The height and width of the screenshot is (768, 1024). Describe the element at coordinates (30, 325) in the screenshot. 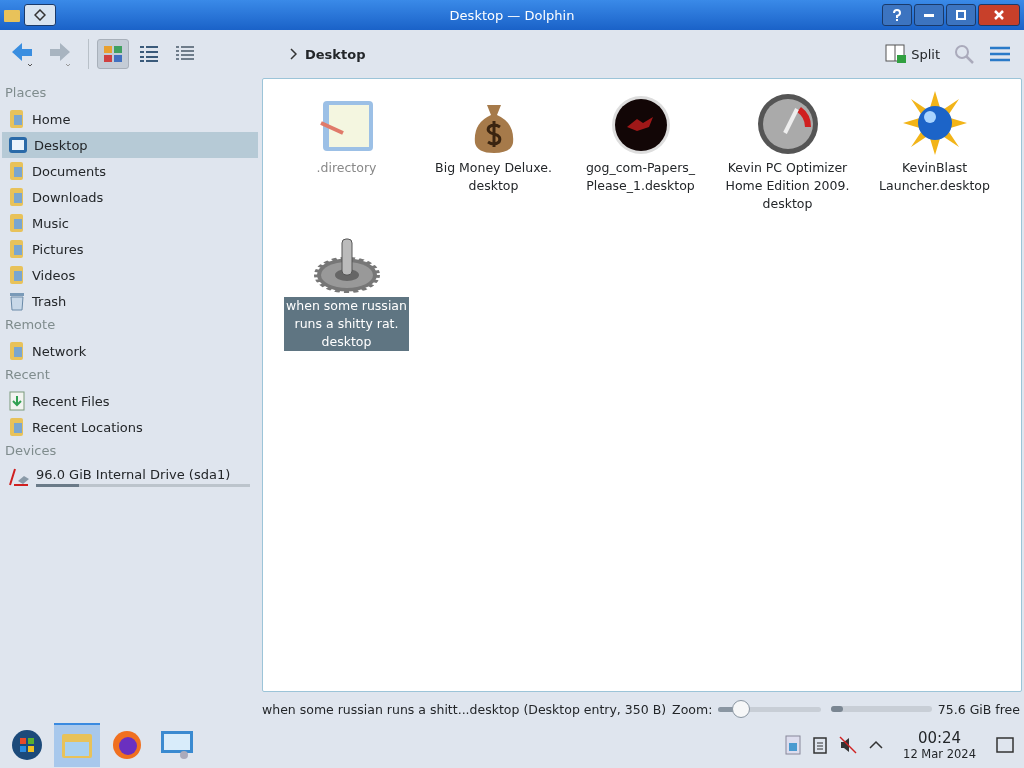

I see `section-heading: Remote` at that location.